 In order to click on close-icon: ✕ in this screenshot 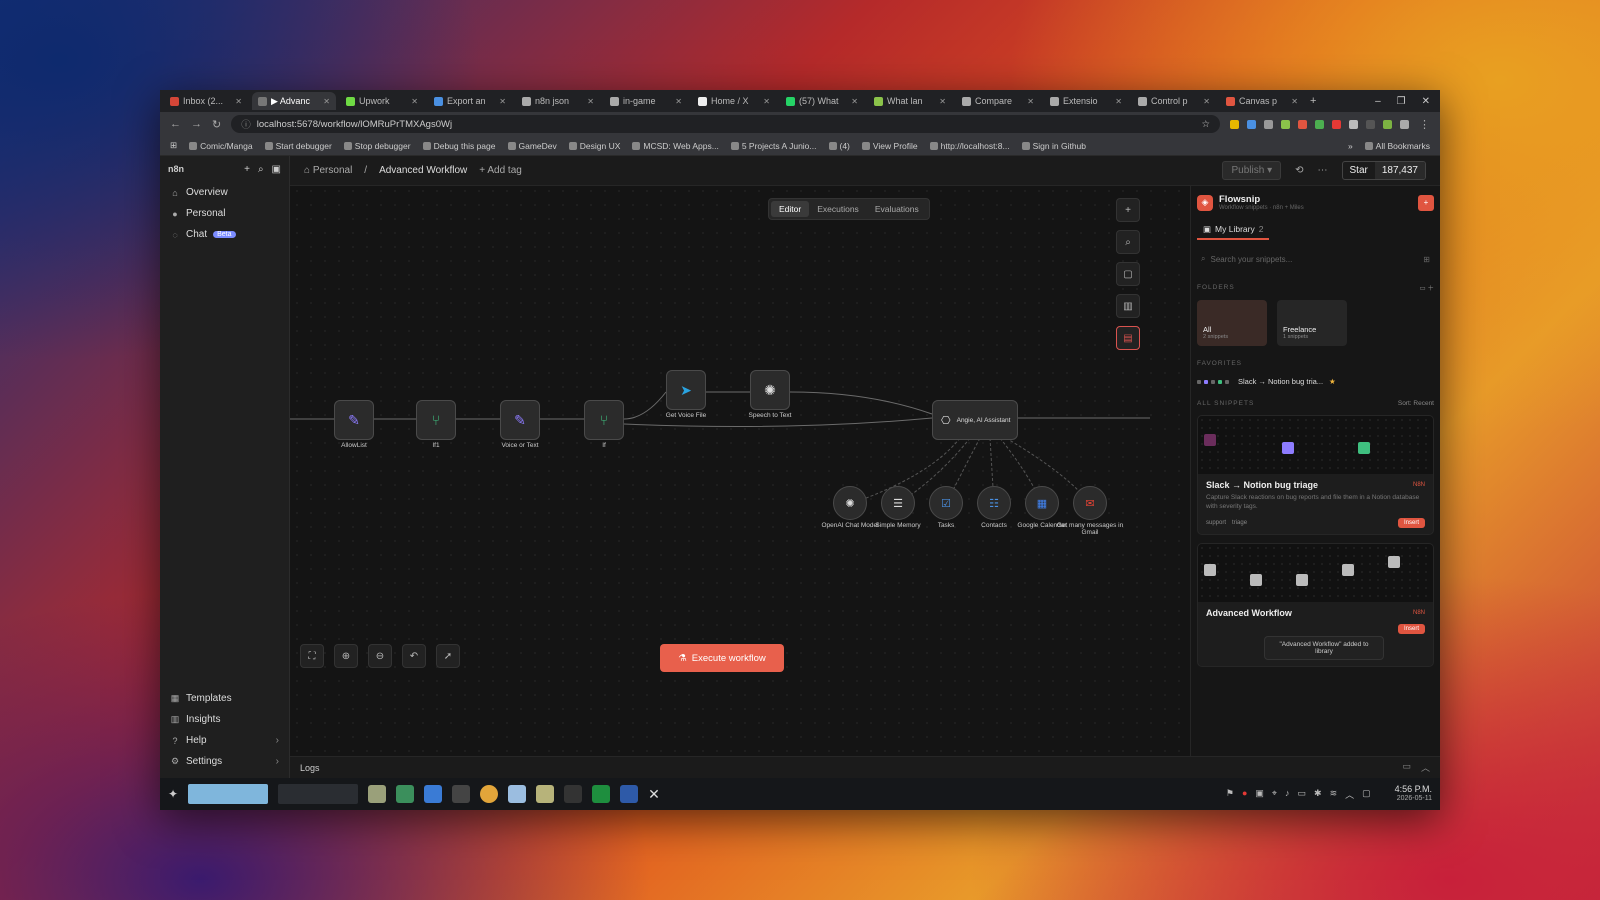, I will do `click(1426, 101)`.